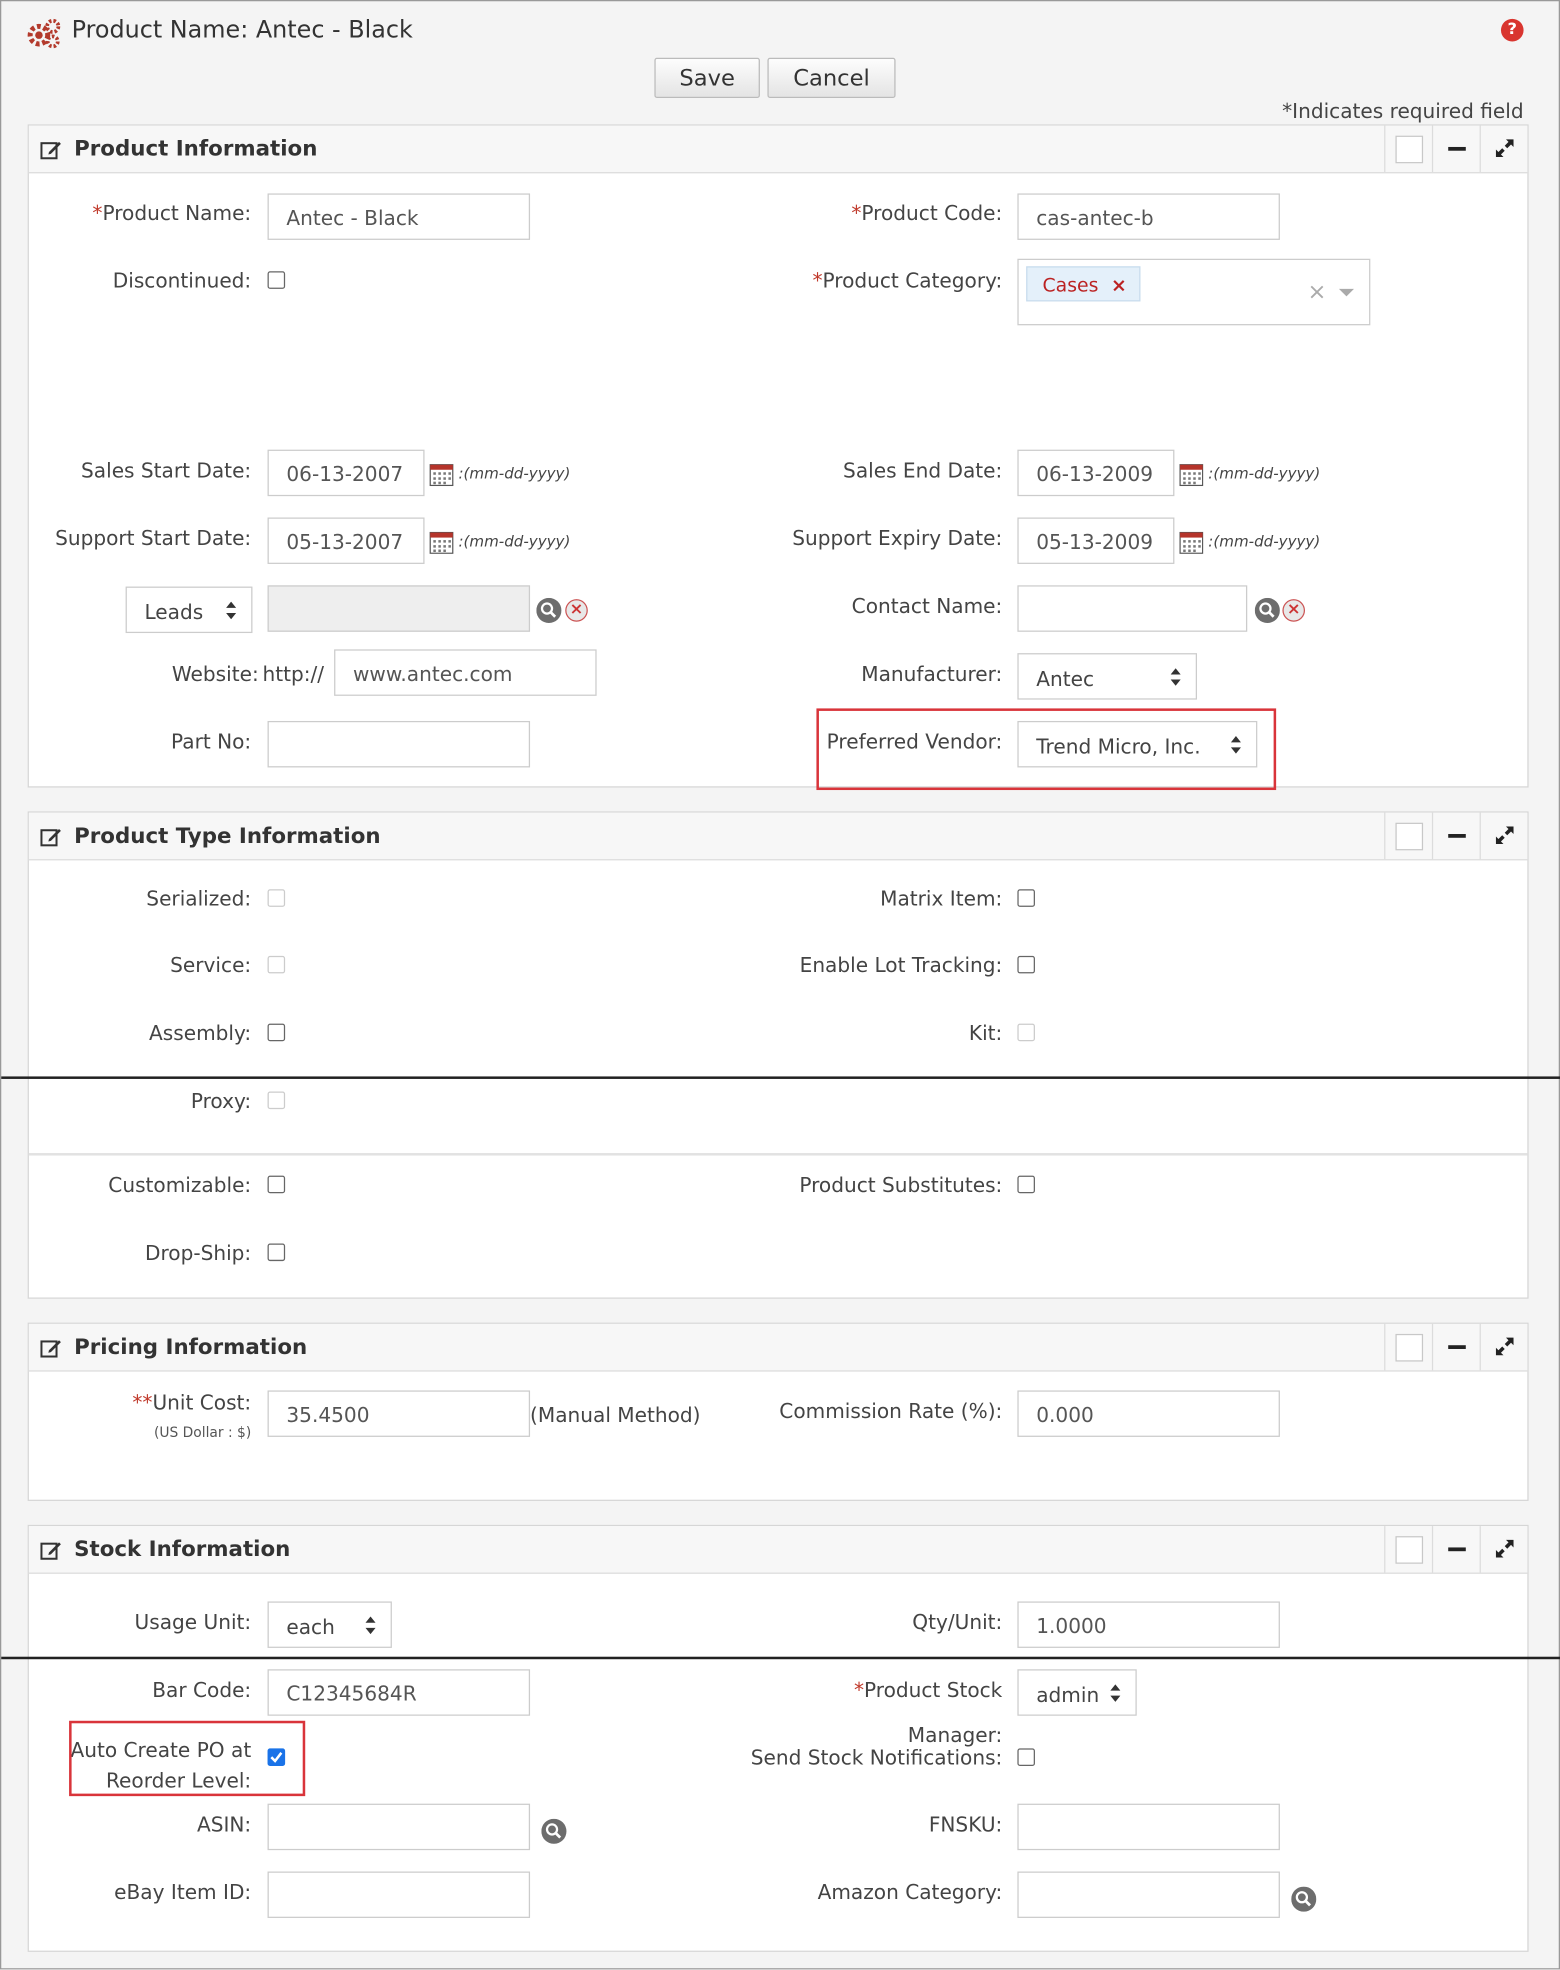 This screenshot has width=1560, height=1970. I want to click on website-input: www.antec.com, so click(465, 672).